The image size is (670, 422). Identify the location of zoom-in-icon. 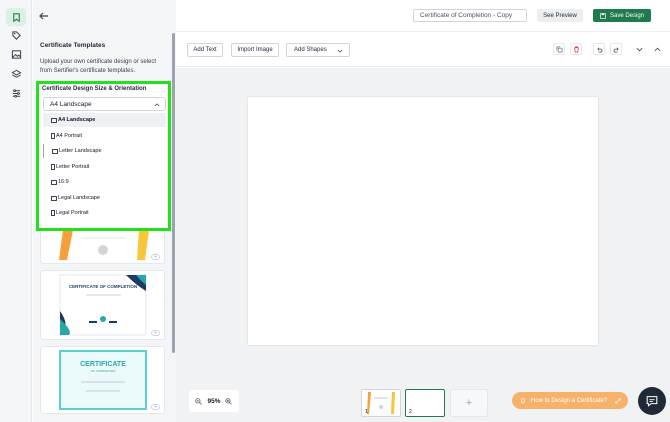
(229, 401).